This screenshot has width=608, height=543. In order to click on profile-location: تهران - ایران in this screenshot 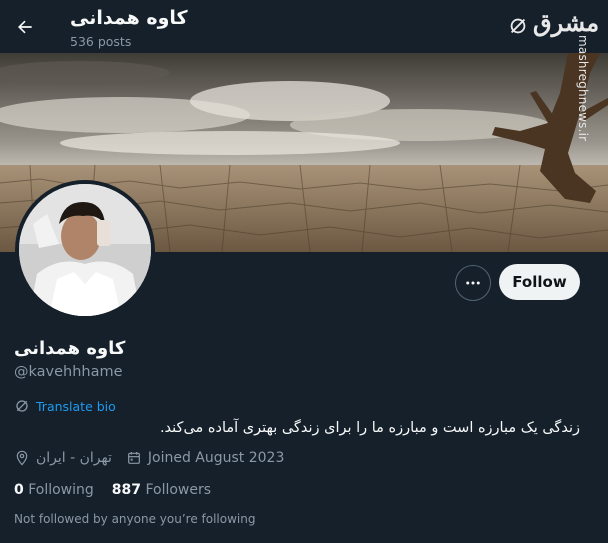, I will do `click(63, 458)`.